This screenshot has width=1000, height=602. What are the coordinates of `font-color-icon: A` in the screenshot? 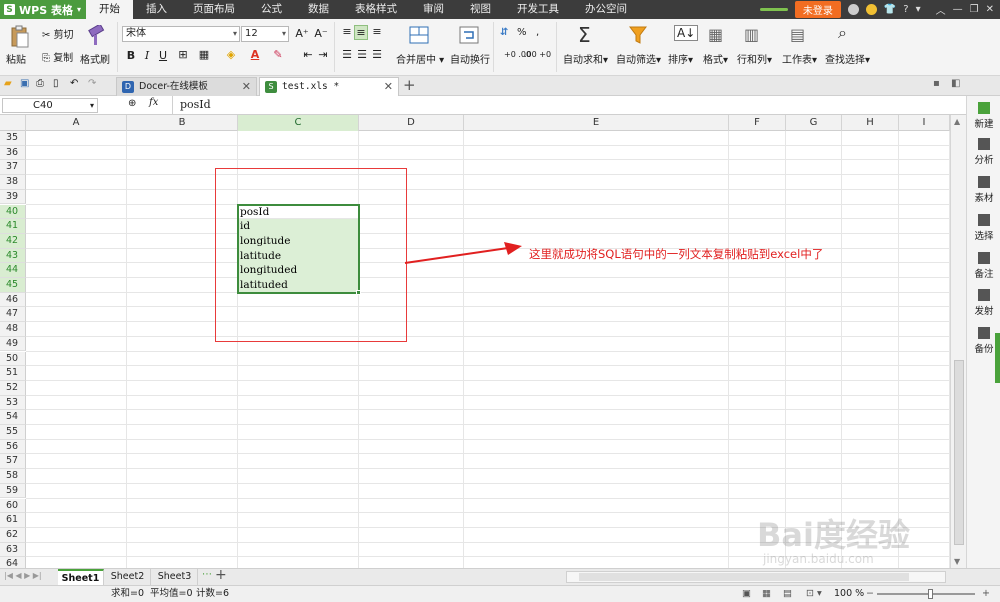 It's located at (255, 54).